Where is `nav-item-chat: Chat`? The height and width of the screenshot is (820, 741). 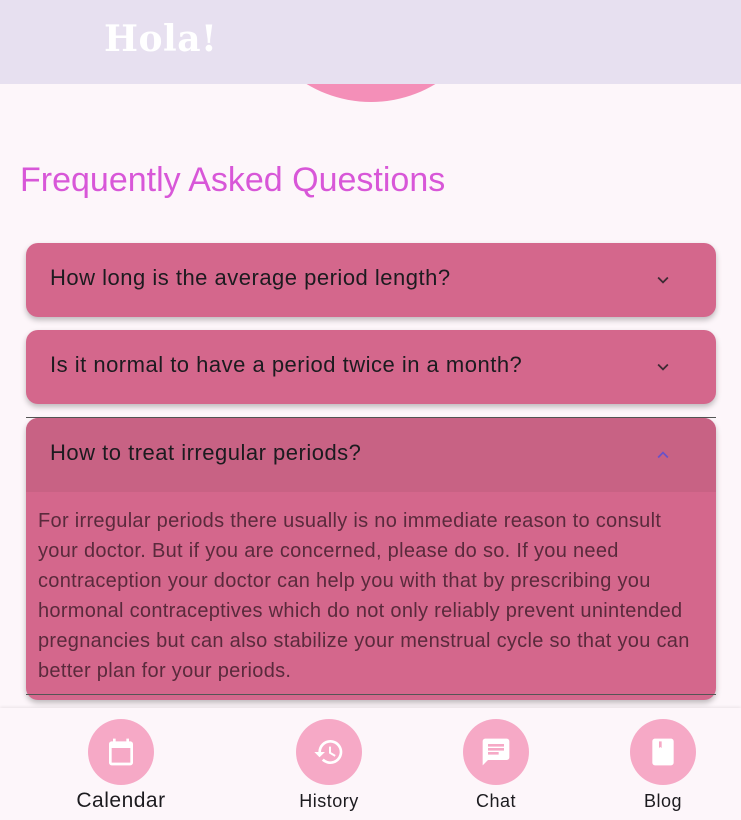
nav-item-chat: Chat is located at coordinates (496, 765).